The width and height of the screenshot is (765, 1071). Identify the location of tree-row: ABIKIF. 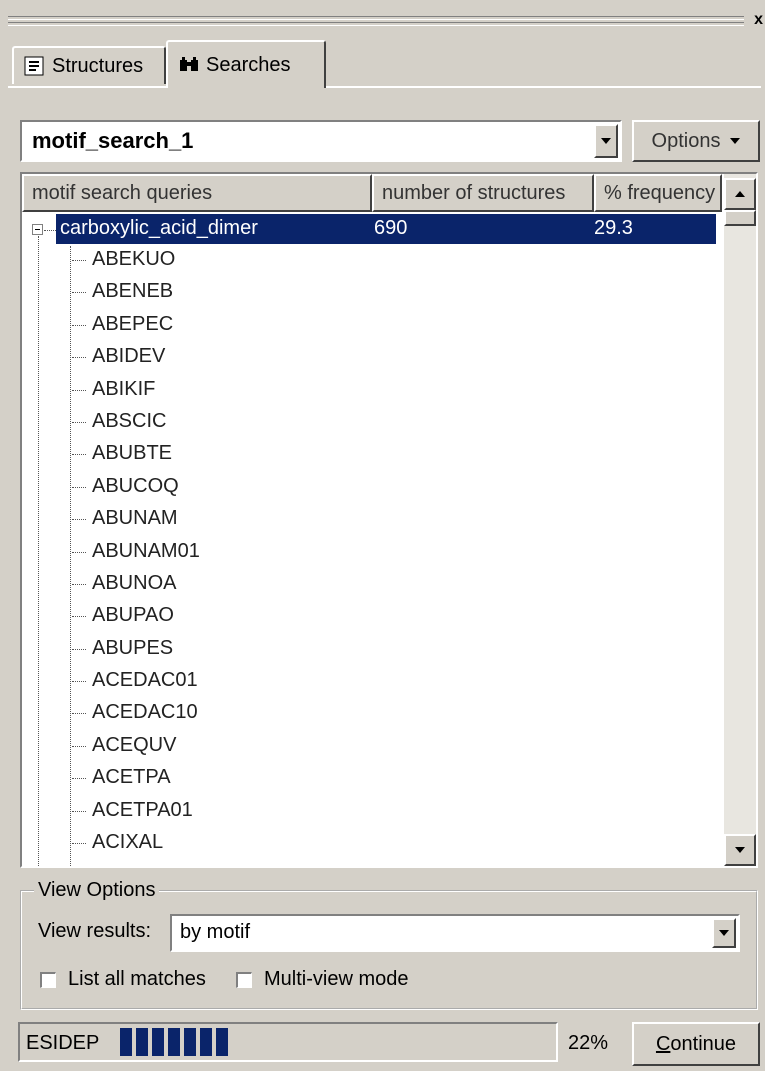
(372, 390).